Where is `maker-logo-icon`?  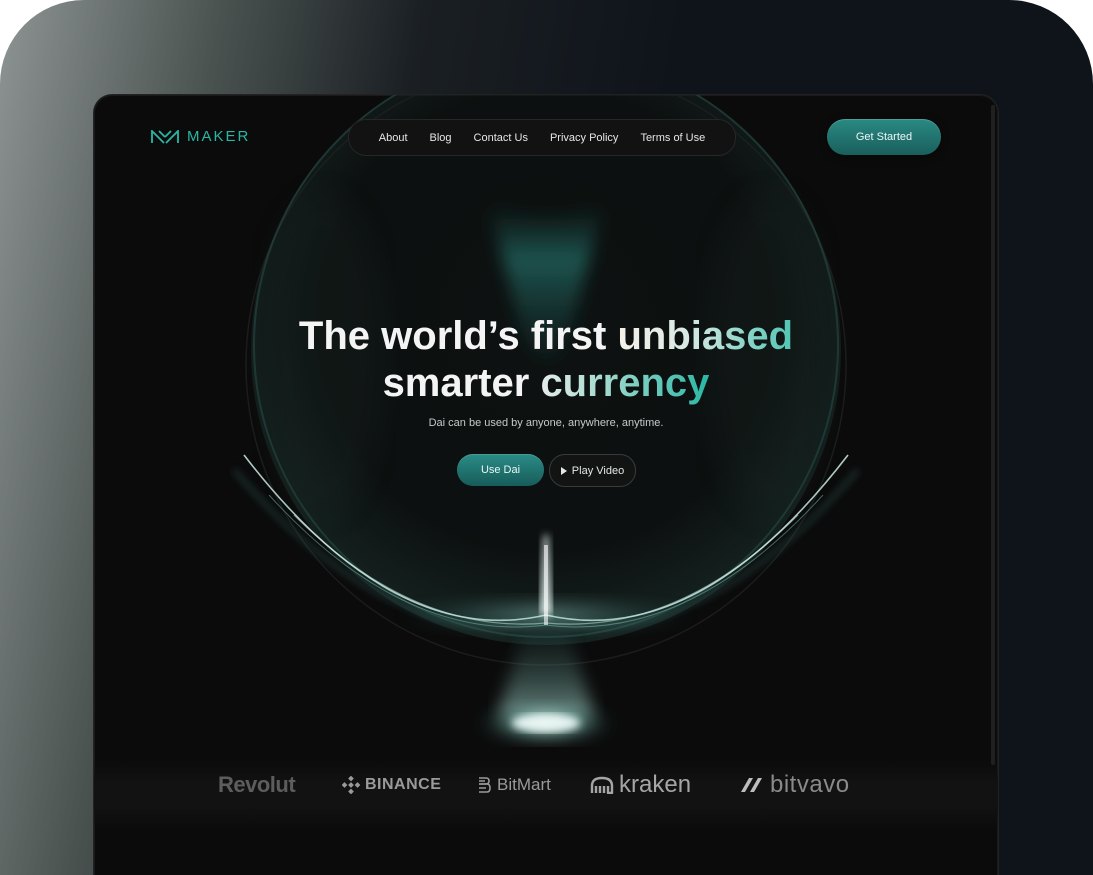 maker-logo-icon is located at coordinates (165, 136).